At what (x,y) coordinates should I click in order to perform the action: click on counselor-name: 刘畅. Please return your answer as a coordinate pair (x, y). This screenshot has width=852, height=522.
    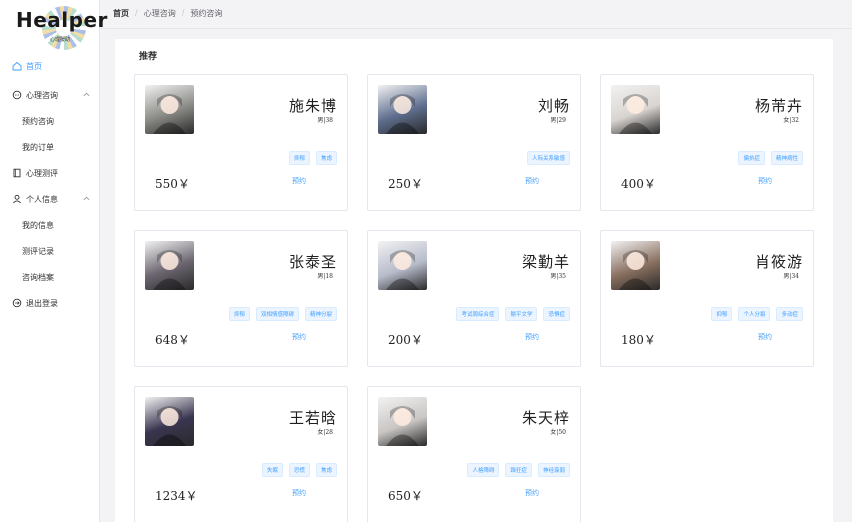
    Looking at the image, I should click on (553, 106).